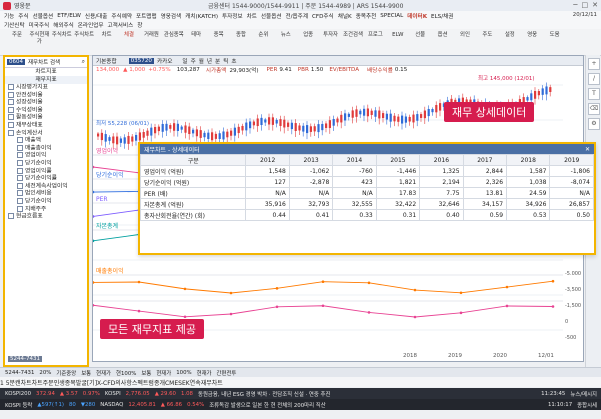 The width and height of the screenshot is (601, 419). What do you see at coordinates (75, 382) in the screenshot?
I see `screen-tab: 인생종목발굴[기]` at bounding box center [75, 382].